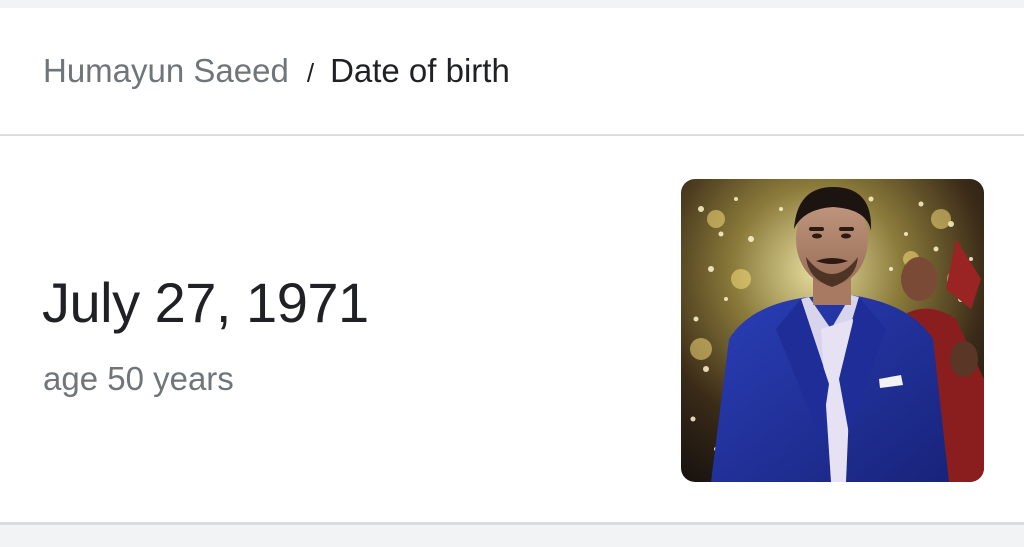  What do you see at coordinates (512, 135) in the screenshot?
I see `header-divider` at bounding box center [512, 135].